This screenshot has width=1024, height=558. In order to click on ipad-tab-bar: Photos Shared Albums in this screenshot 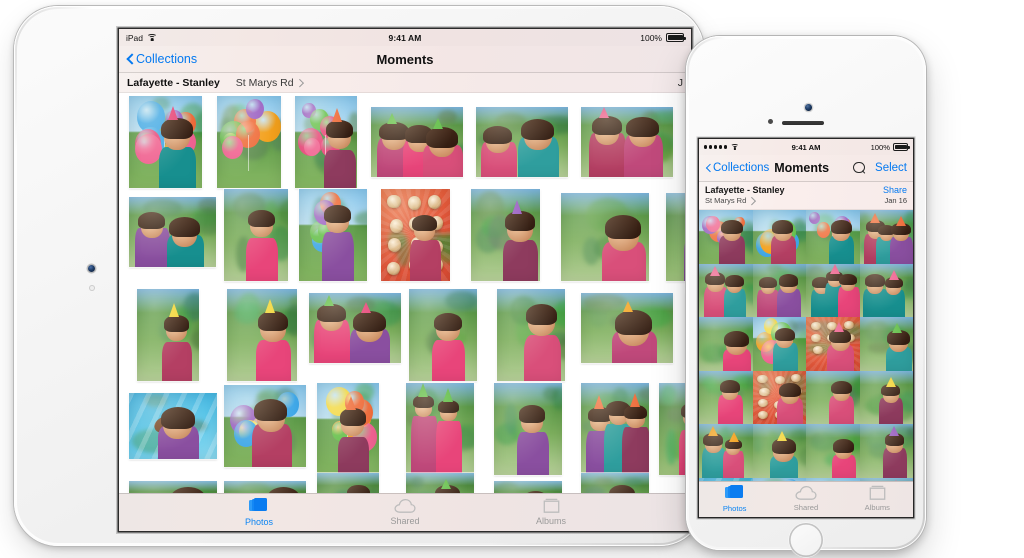, I will do `click(405, 512)`.